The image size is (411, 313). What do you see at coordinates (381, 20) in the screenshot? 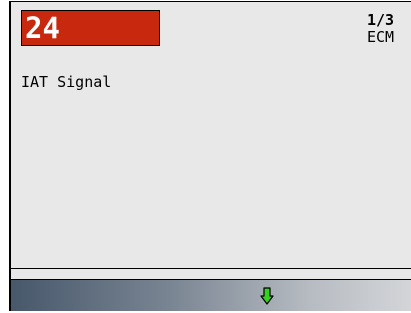
I see `page-indicator: 1/3` at bounding box center [381, 20].